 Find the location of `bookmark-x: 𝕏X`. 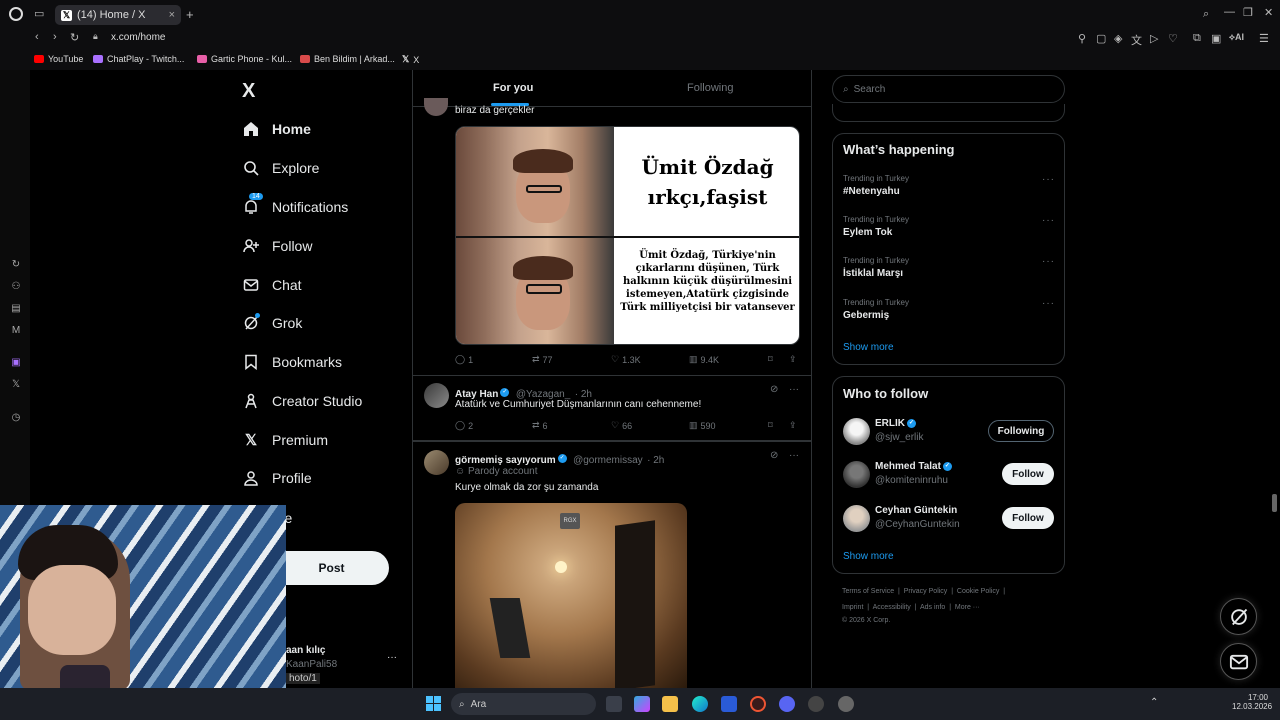

bookmark-x: 𝕏X is located at coordinates (410, 59).